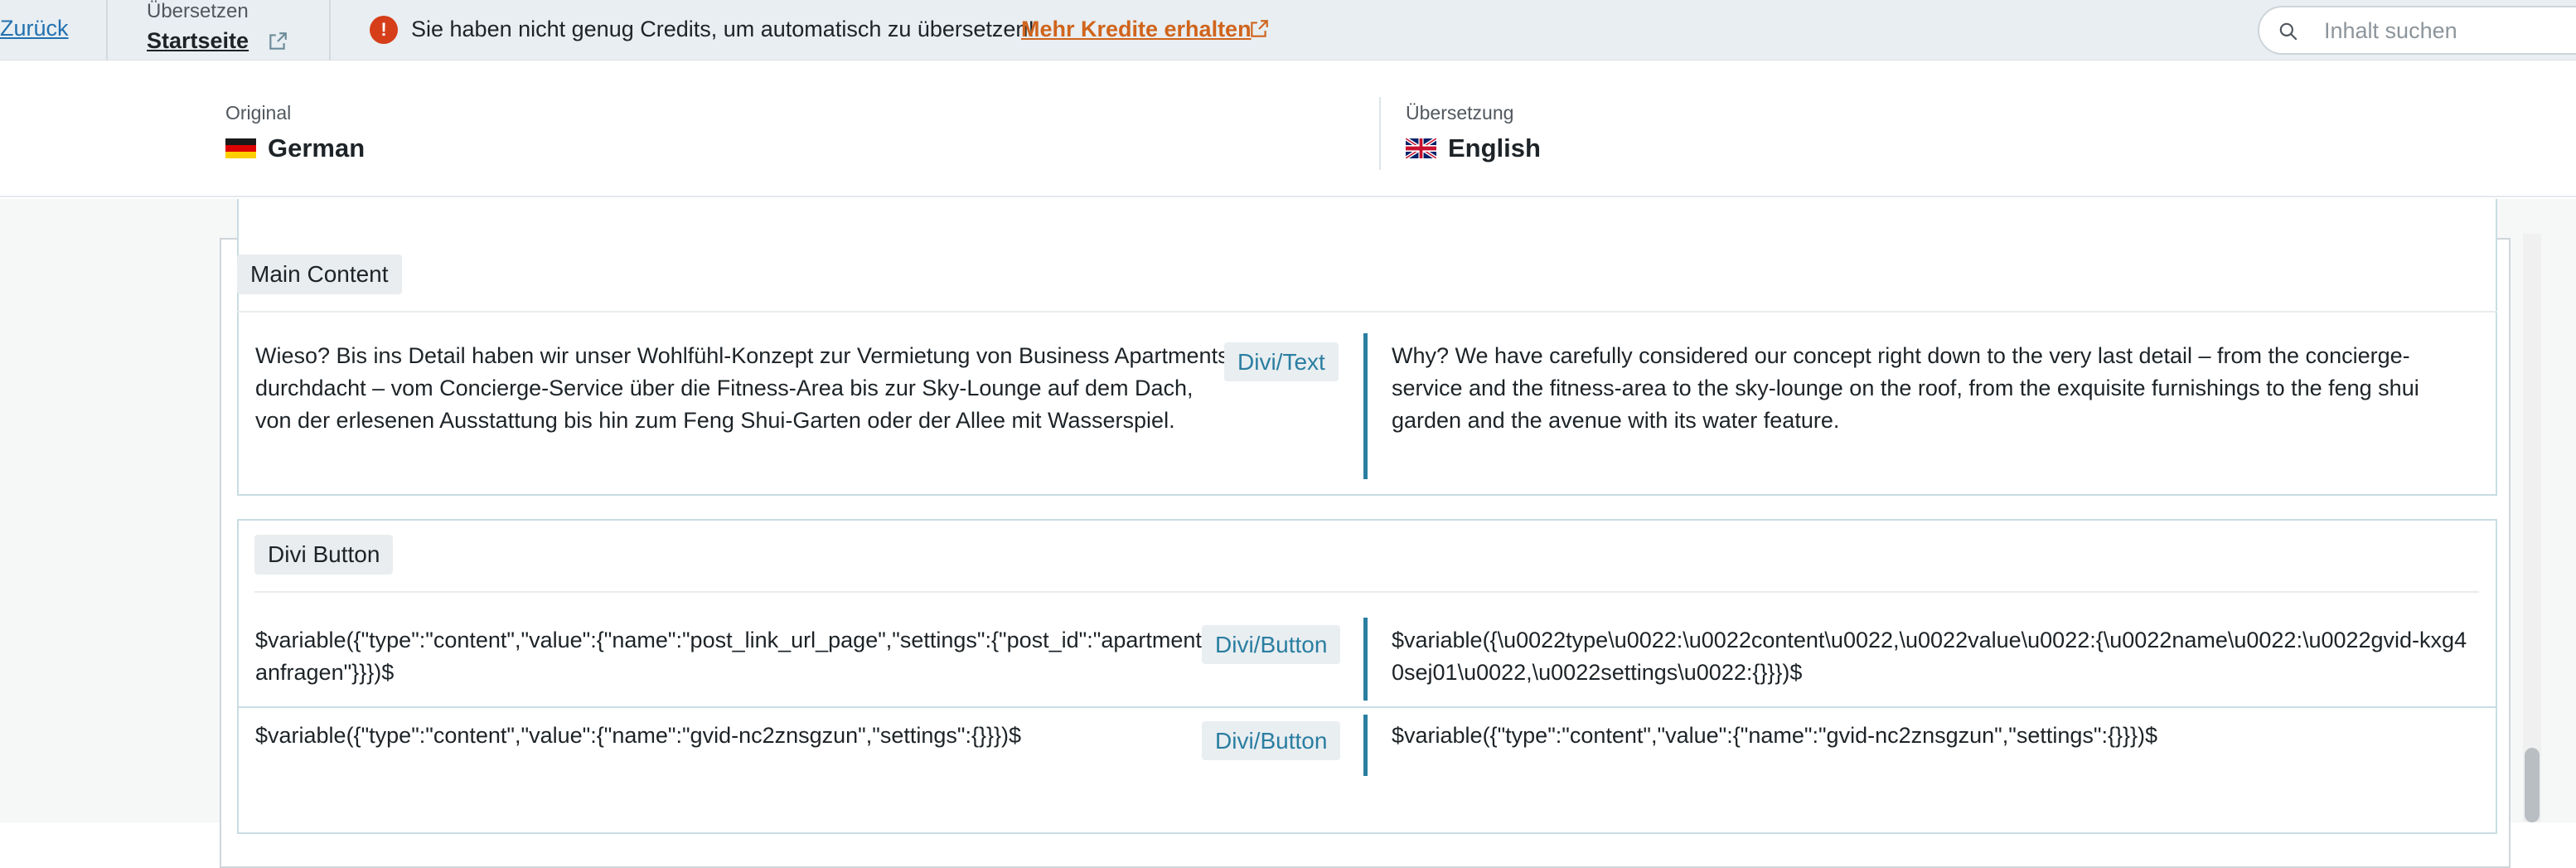 The height and width of the screenshot is (868, 2576). I want to click on search-input, so click(2448, 31).